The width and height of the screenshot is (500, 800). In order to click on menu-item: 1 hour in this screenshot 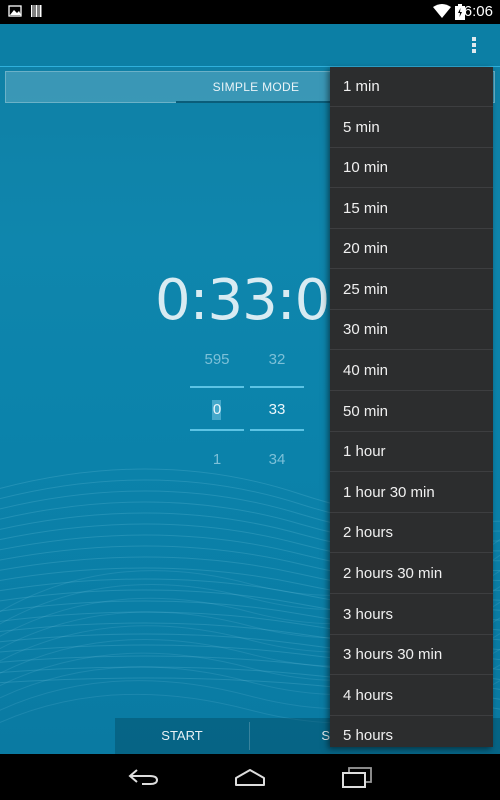, I will do `click(411, 452)`.